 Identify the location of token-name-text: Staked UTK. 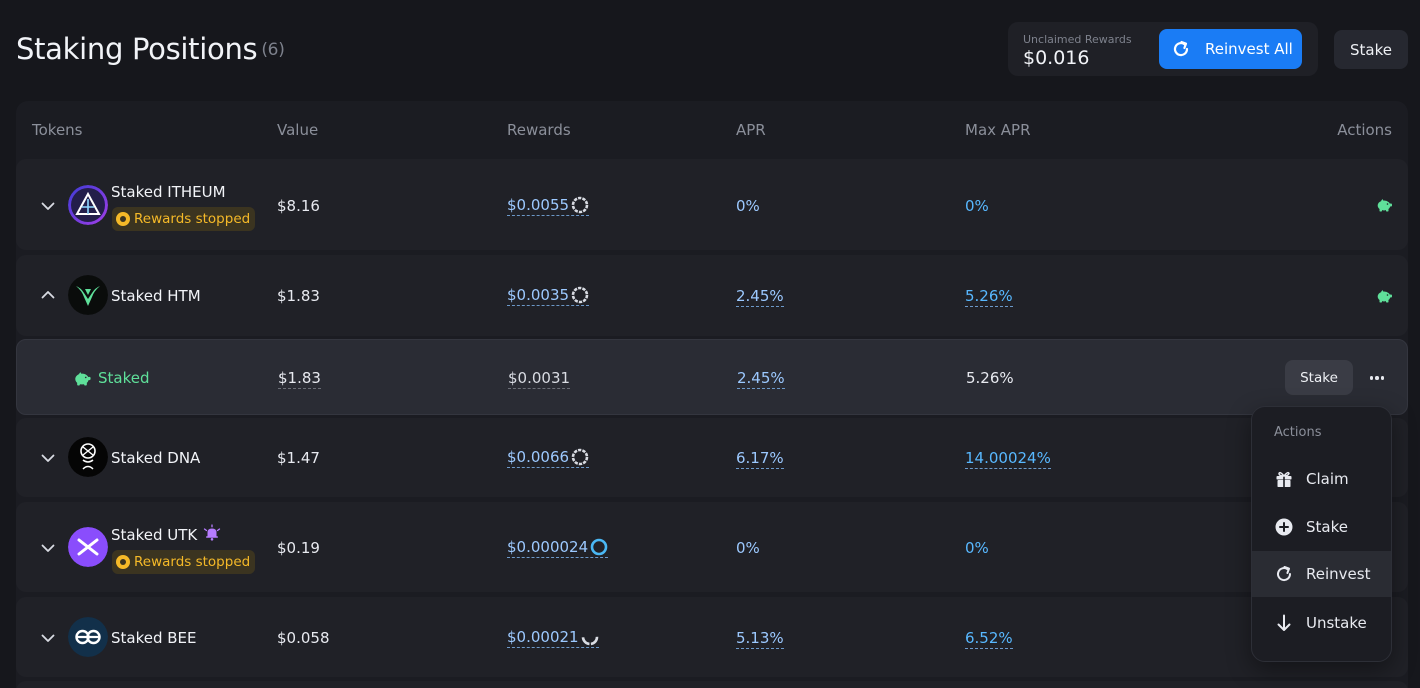
(154, 535).